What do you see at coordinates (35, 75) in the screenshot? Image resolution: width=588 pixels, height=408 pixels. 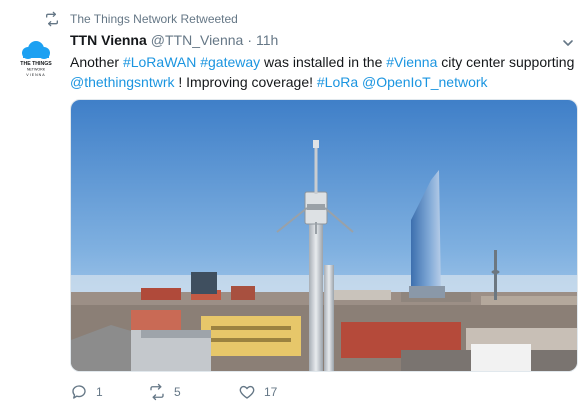 I see `avatar-line3: VIENNA` at bounding box center [35, 75].